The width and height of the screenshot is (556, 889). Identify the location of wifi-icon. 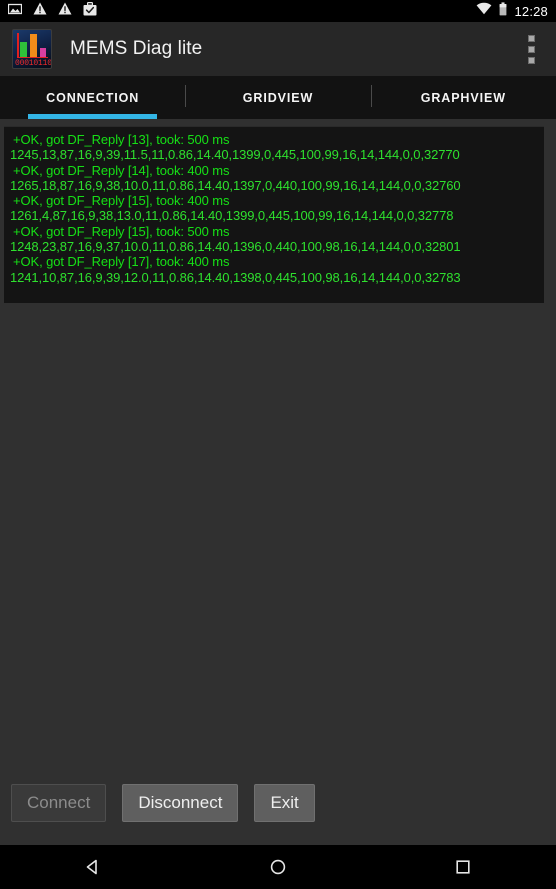
(484, 11).